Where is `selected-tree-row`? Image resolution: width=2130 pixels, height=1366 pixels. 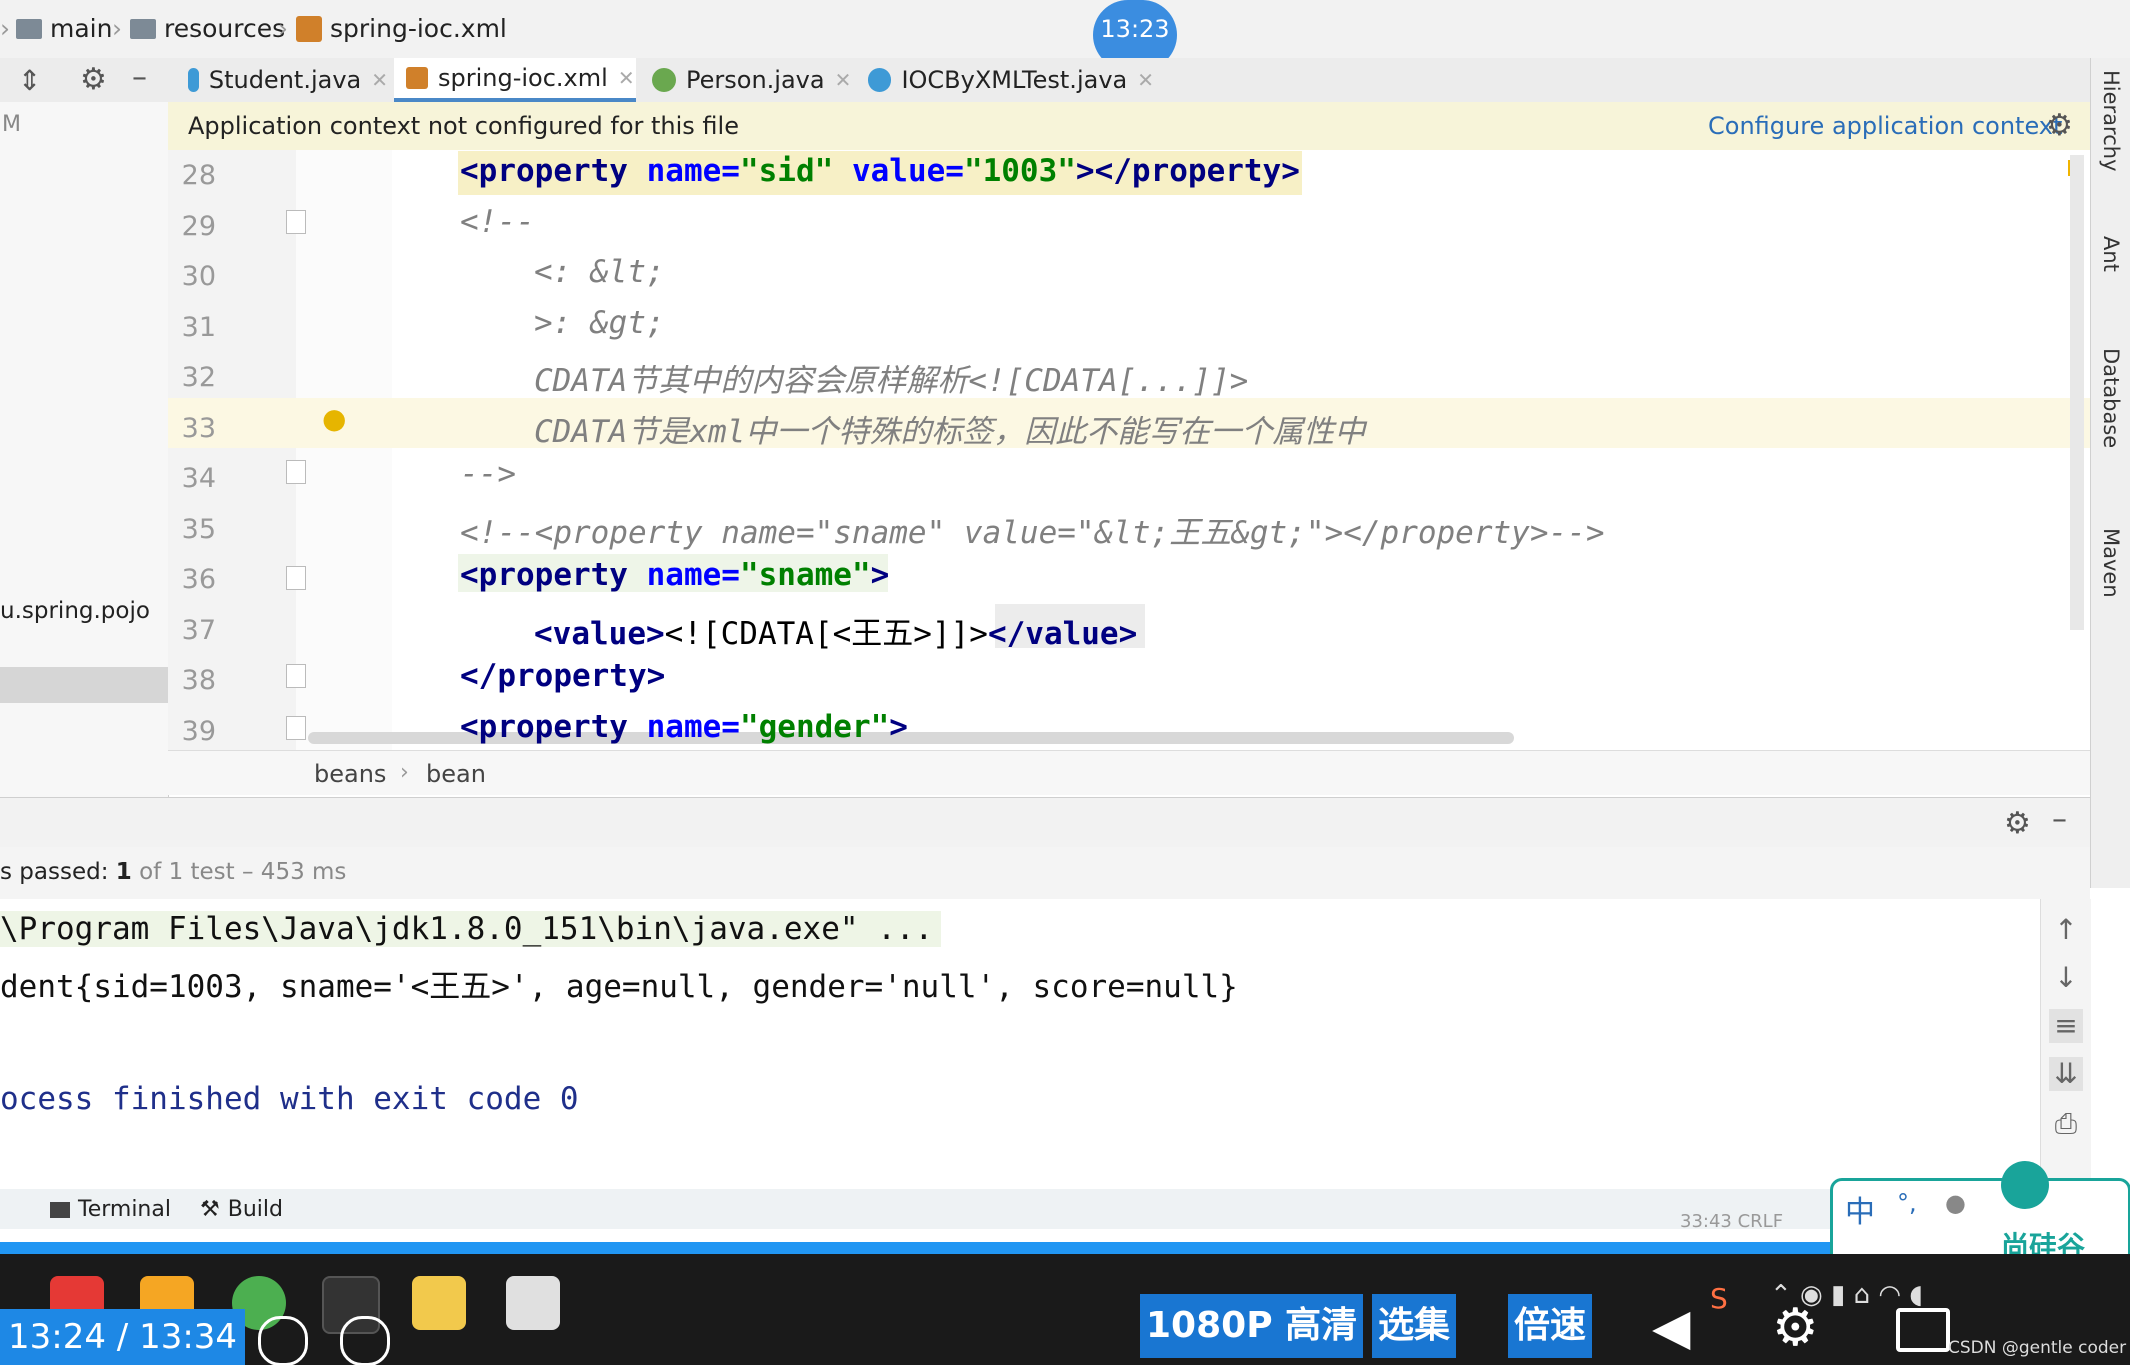 selected-tree-row is located at coordinates (84, 685).